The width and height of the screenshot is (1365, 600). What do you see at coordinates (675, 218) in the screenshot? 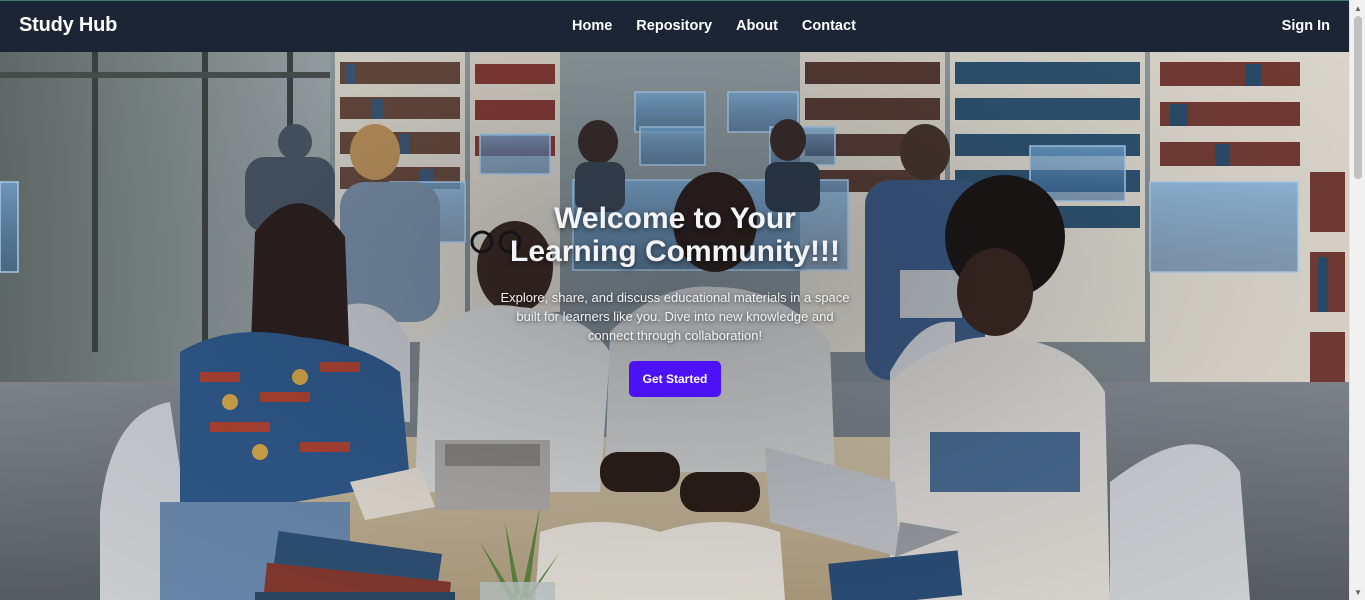
I see `hero-title-line1: Welcome to Your` at bounding box center [675, 218].